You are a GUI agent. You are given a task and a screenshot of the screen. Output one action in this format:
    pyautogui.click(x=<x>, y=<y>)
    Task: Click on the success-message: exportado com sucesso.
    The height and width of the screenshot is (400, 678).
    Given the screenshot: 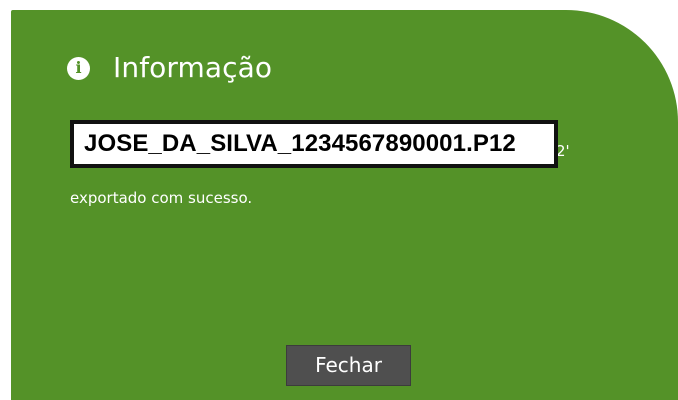 What is the action you would take?
    pyautogui.click(x=161, y=198)
    